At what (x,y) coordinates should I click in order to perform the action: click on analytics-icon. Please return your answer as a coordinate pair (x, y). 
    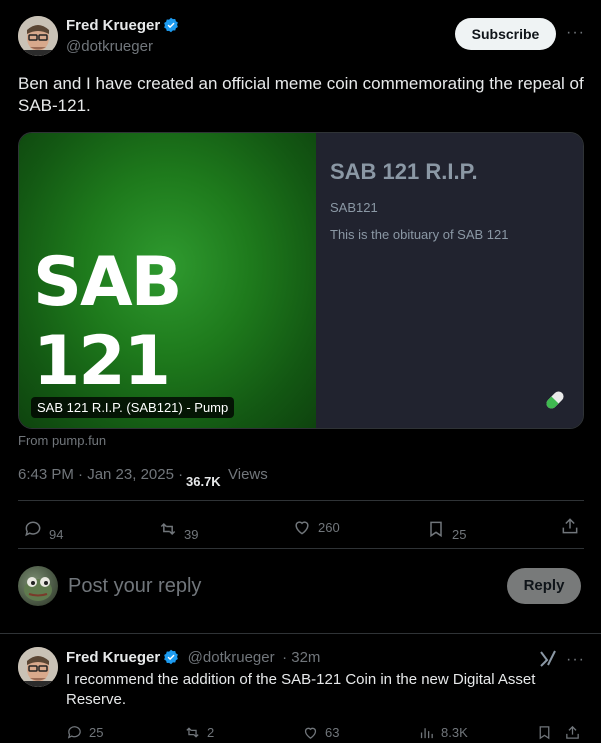
    Looking at the image, I should click on (426, 733).